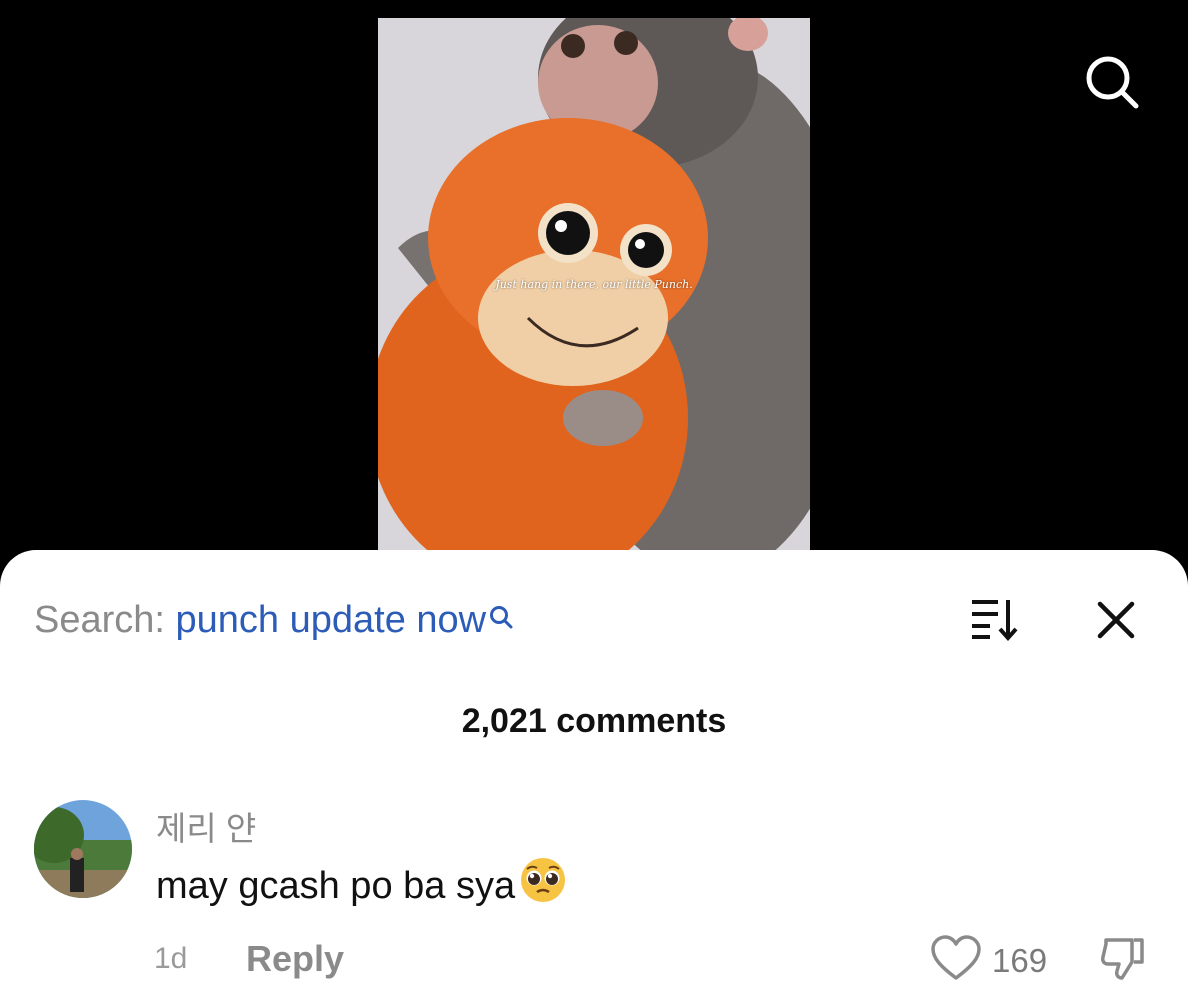 This screenshot has height=999, width=1188. I want to click on comment-text: may gcash po ba sya, so click(361, 886).